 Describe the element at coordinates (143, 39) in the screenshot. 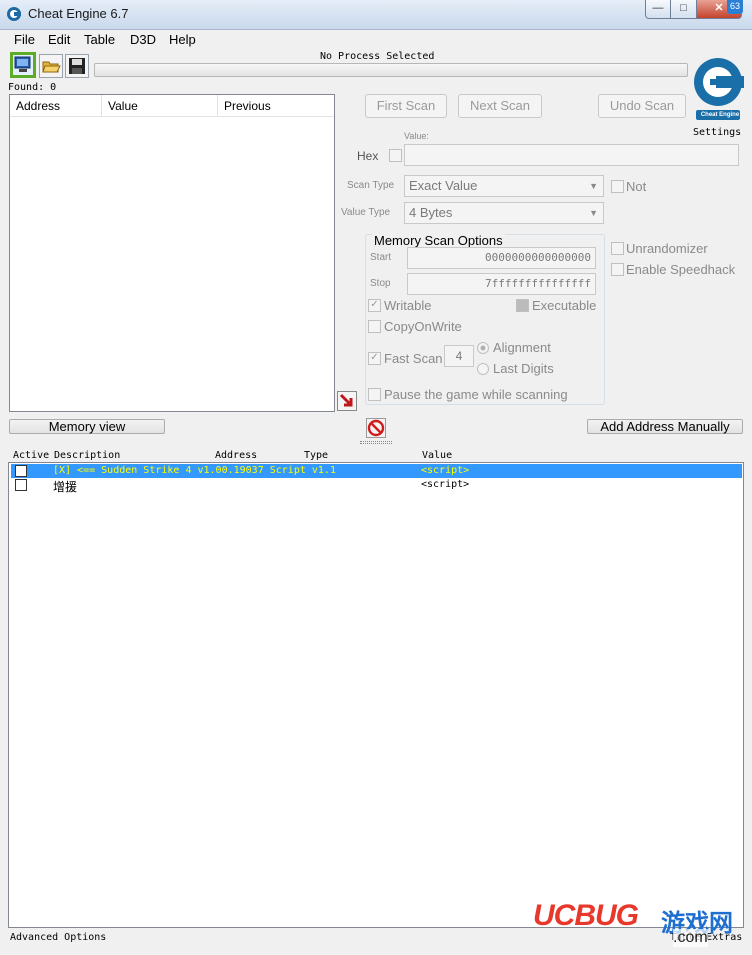

I see `menu-d3d: D3D` at that location.